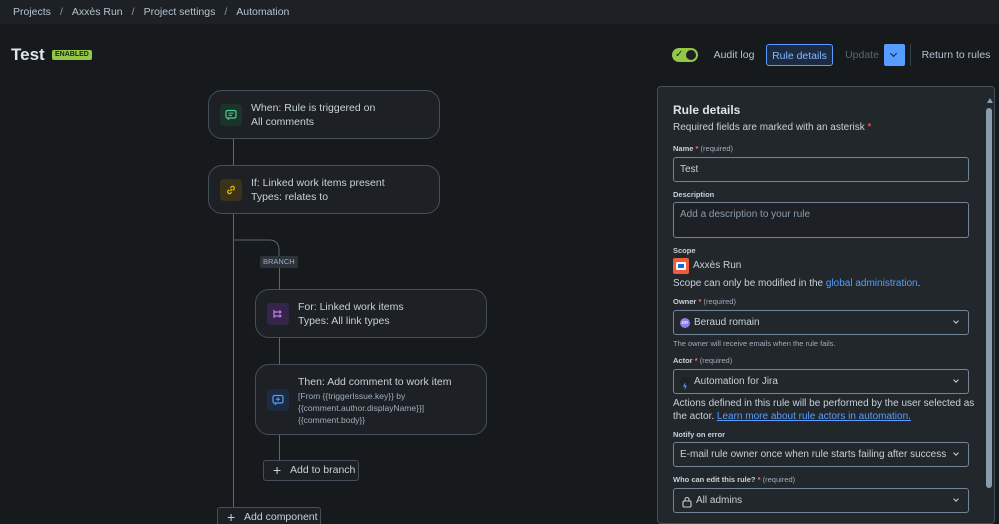  I want to click on owner-label: Owner * (required), so click(704, 301).